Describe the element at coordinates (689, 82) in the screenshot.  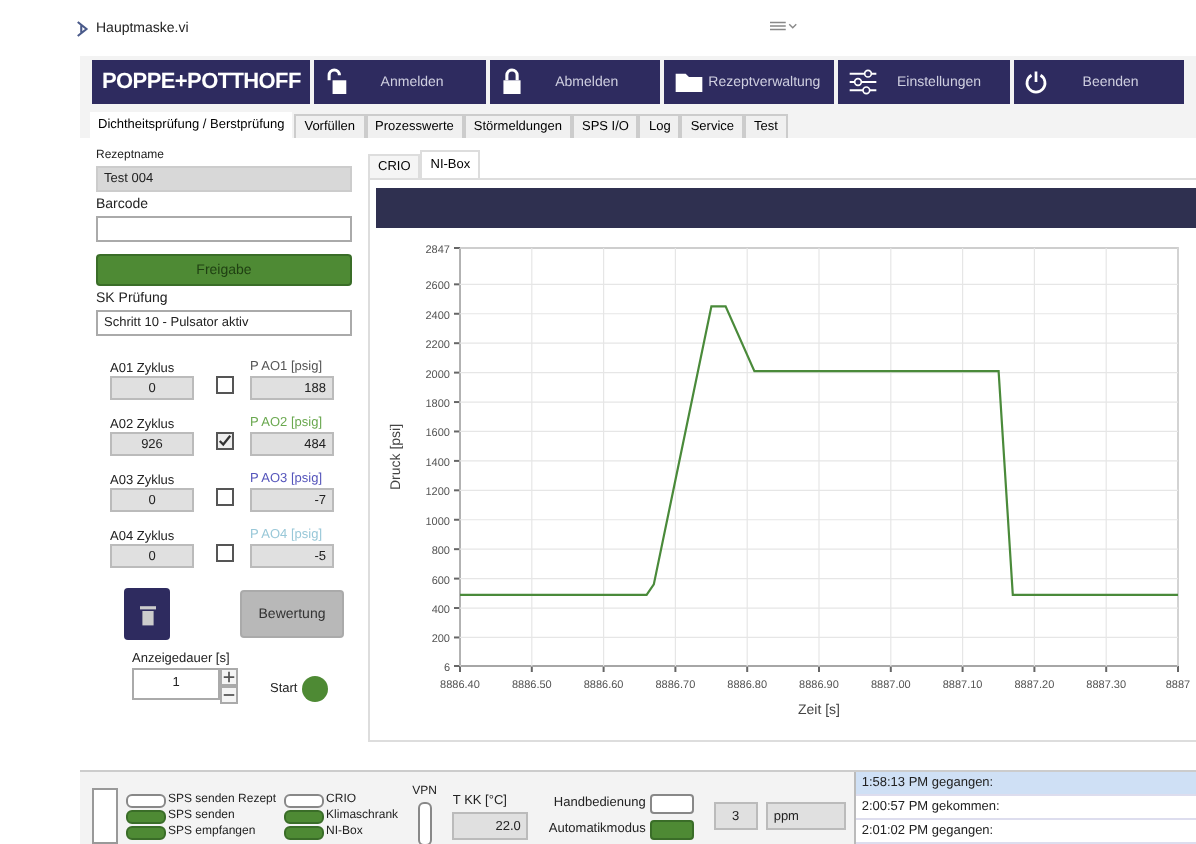
I see `folder-icon` at that location.